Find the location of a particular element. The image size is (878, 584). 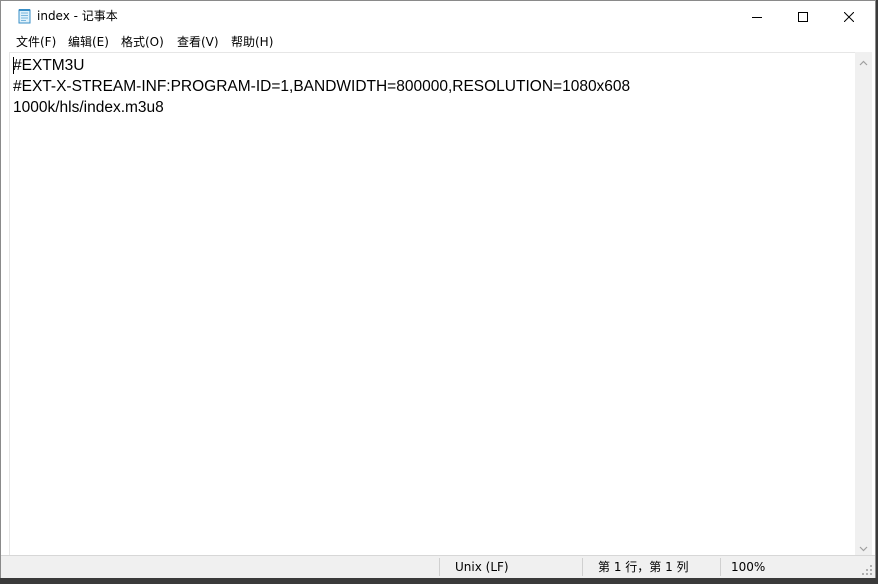

text-line: 1000k/hls/index.m3u8 is located at coordinates (88, 107).